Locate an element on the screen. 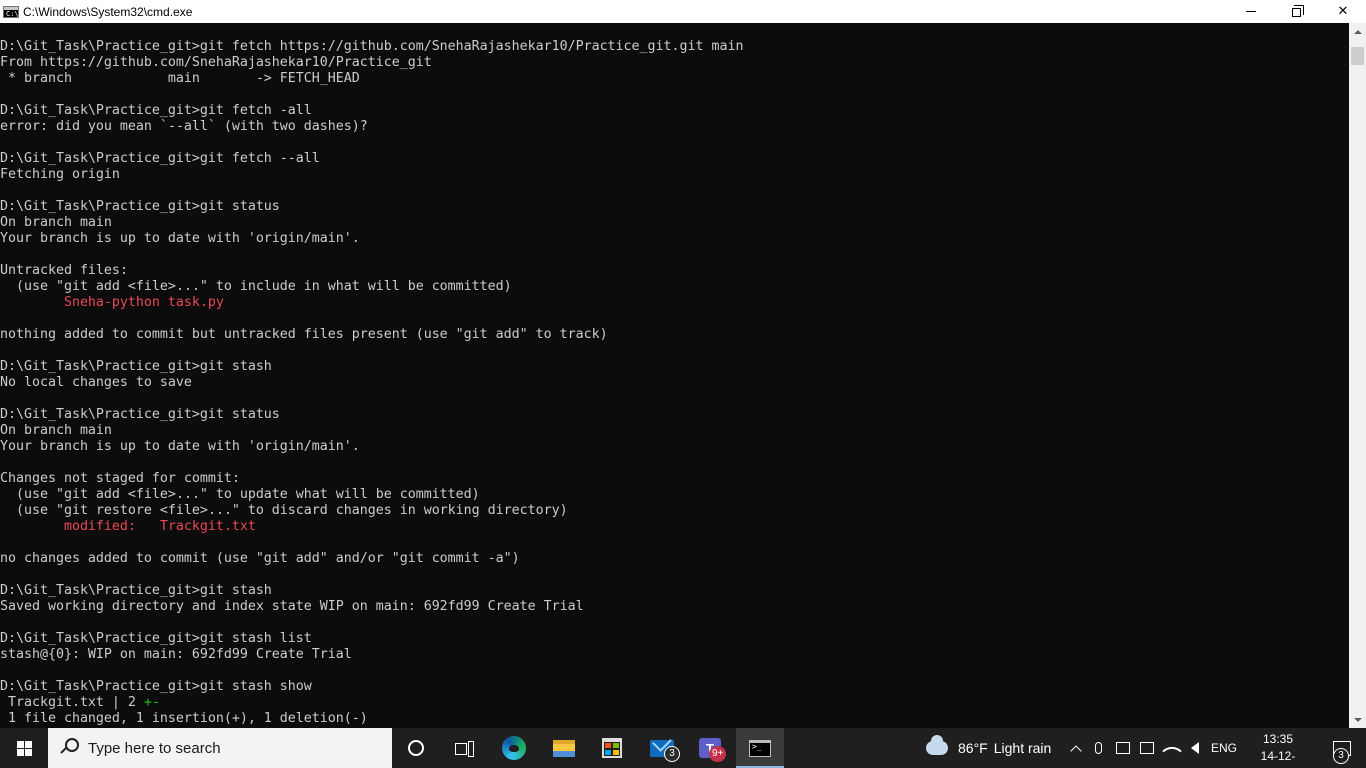 The image size is (1366, 768). arrow-up-icon is located at coordinates (1357, 31).